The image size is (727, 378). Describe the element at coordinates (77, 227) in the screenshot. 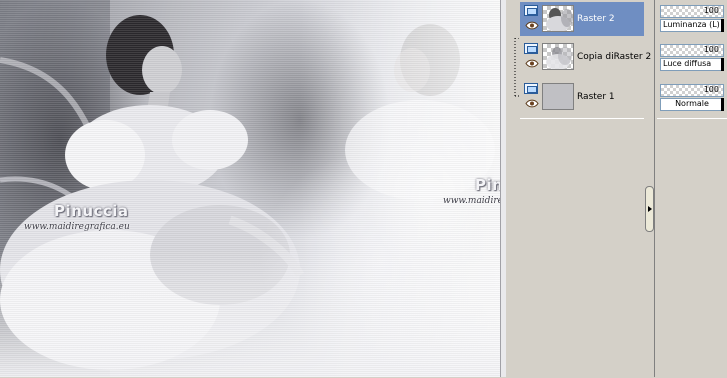

I see `watermark-url-left: www.maidiregrafica.eu` at that location.